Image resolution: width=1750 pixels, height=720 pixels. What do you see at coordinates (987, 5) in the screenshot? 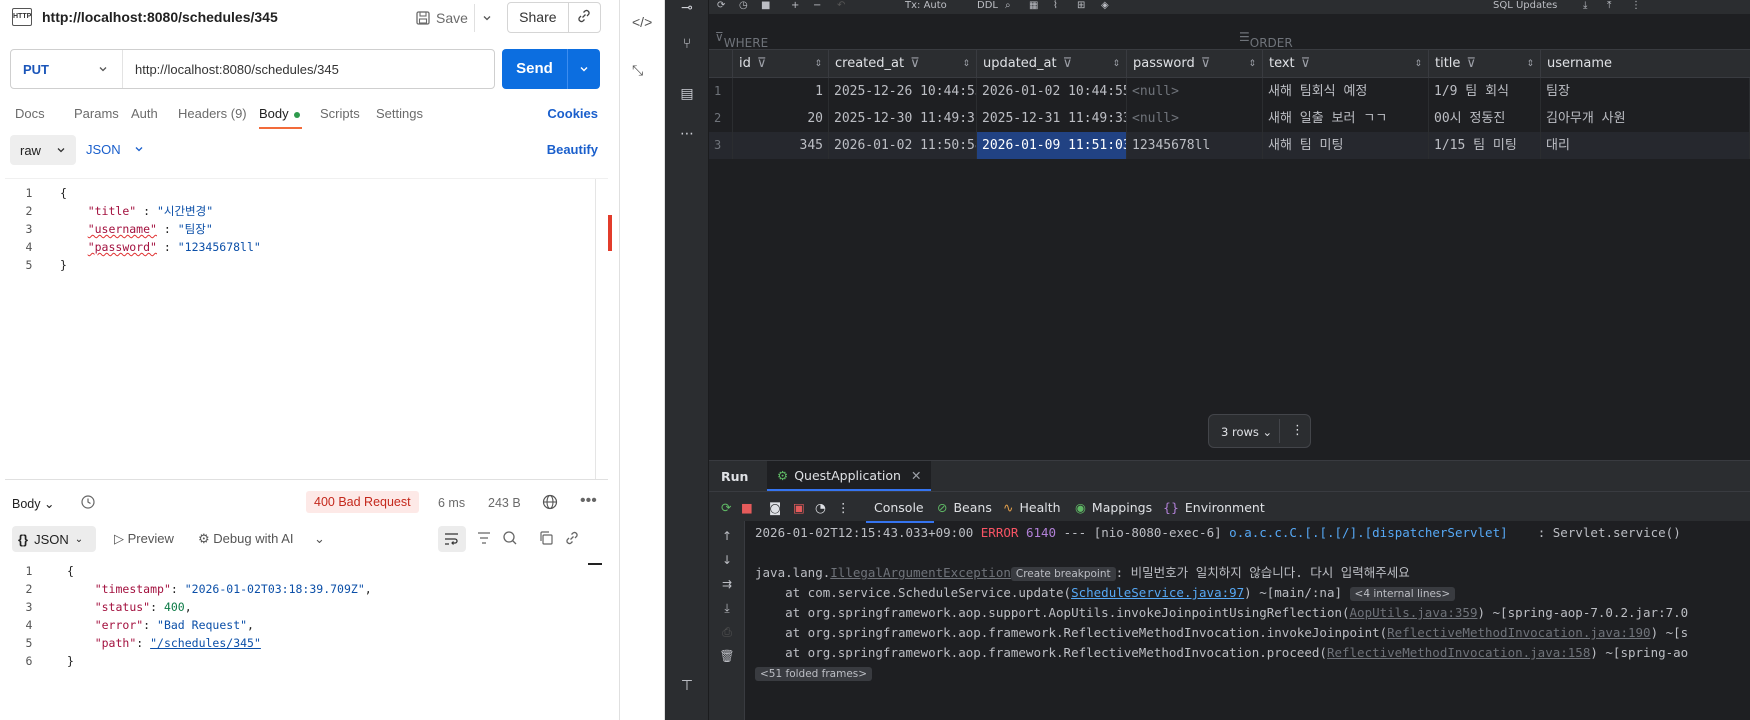
I see `ddl-button: DDL` at bounding box center [987, 5].